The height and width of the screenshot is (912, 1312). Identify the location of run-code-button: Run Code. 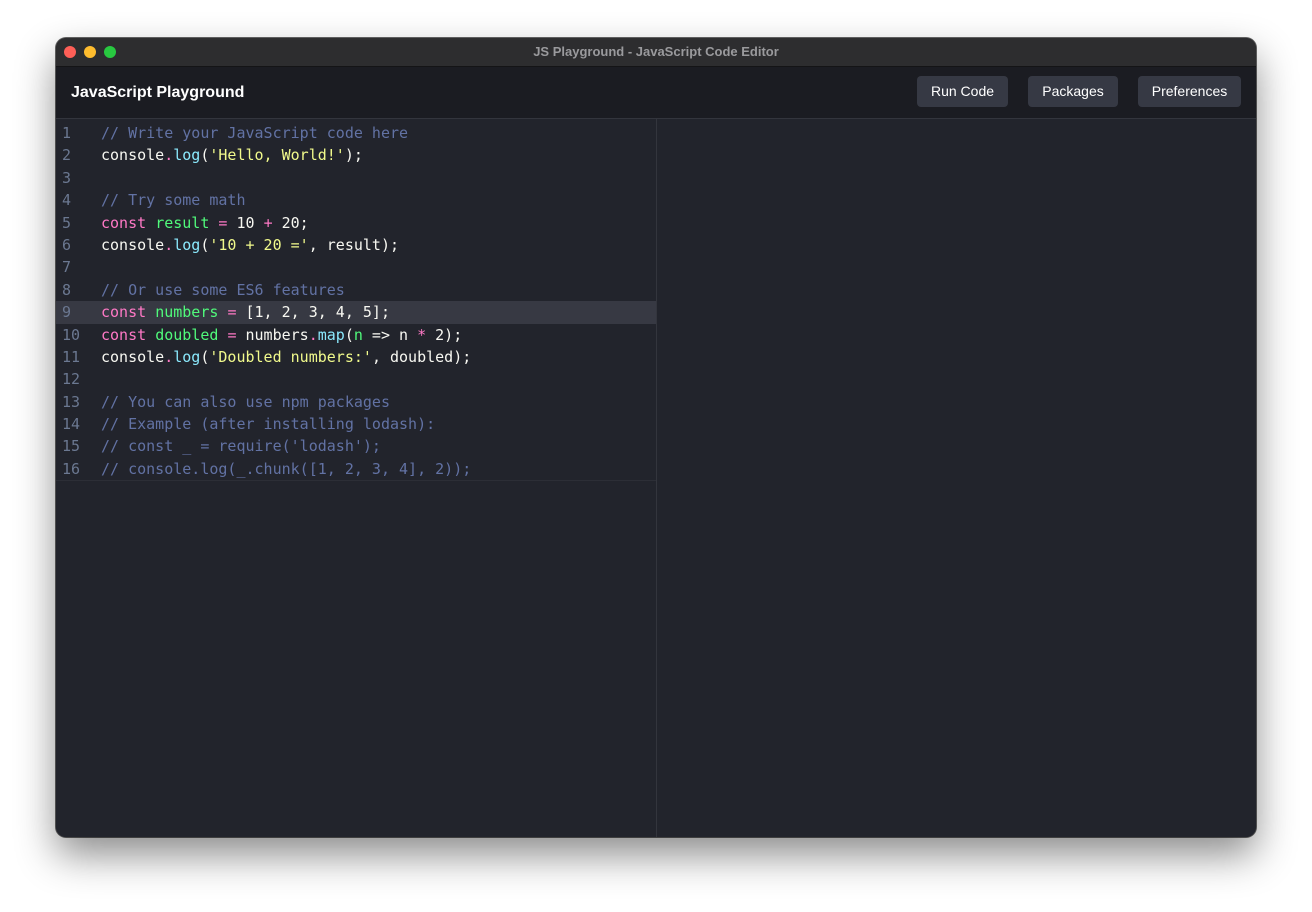
(962, 91).